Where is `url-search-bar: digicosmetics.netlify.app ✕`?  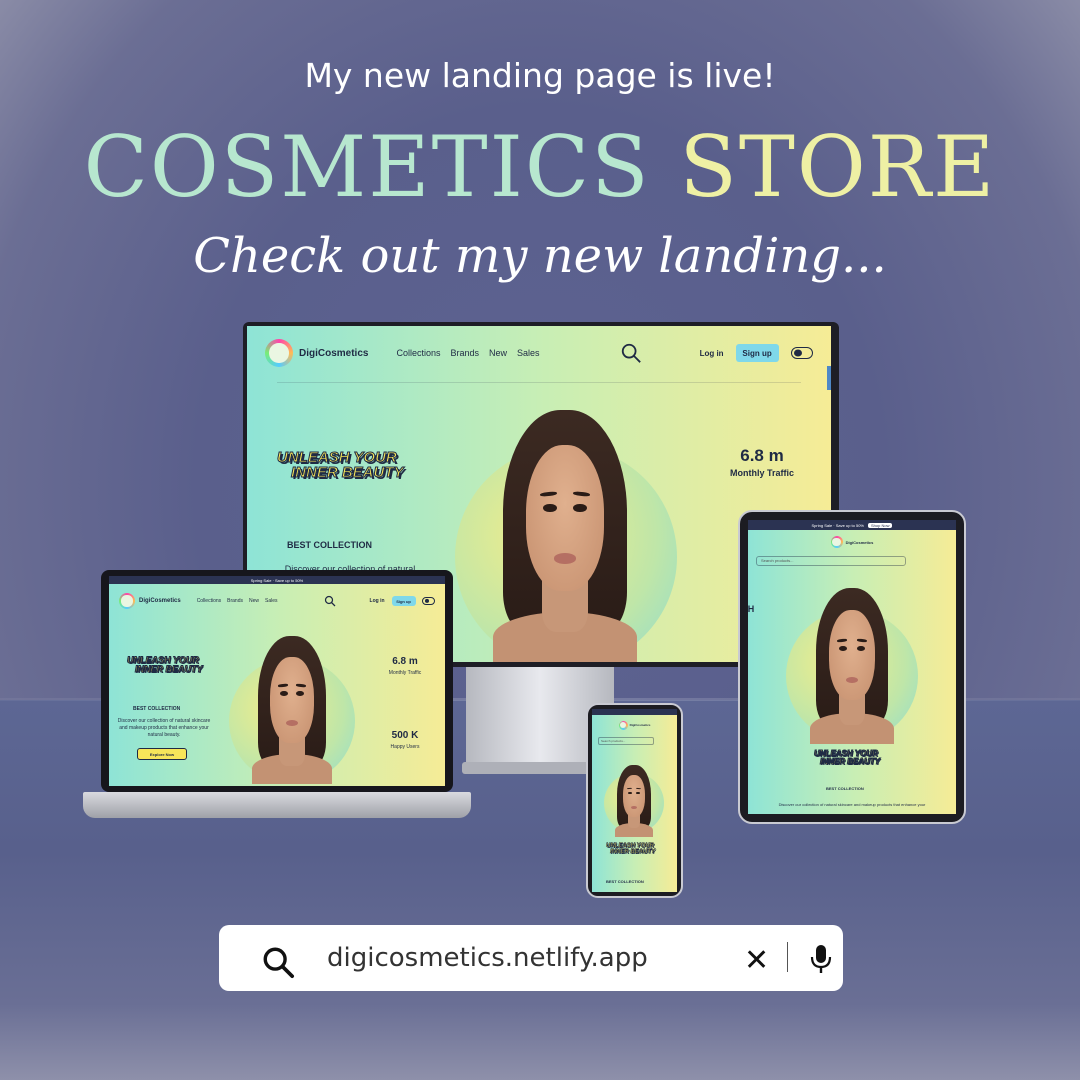
url-search-bar: digicosmetics.netlify.app ✕ is located at coordinates (531, 958).